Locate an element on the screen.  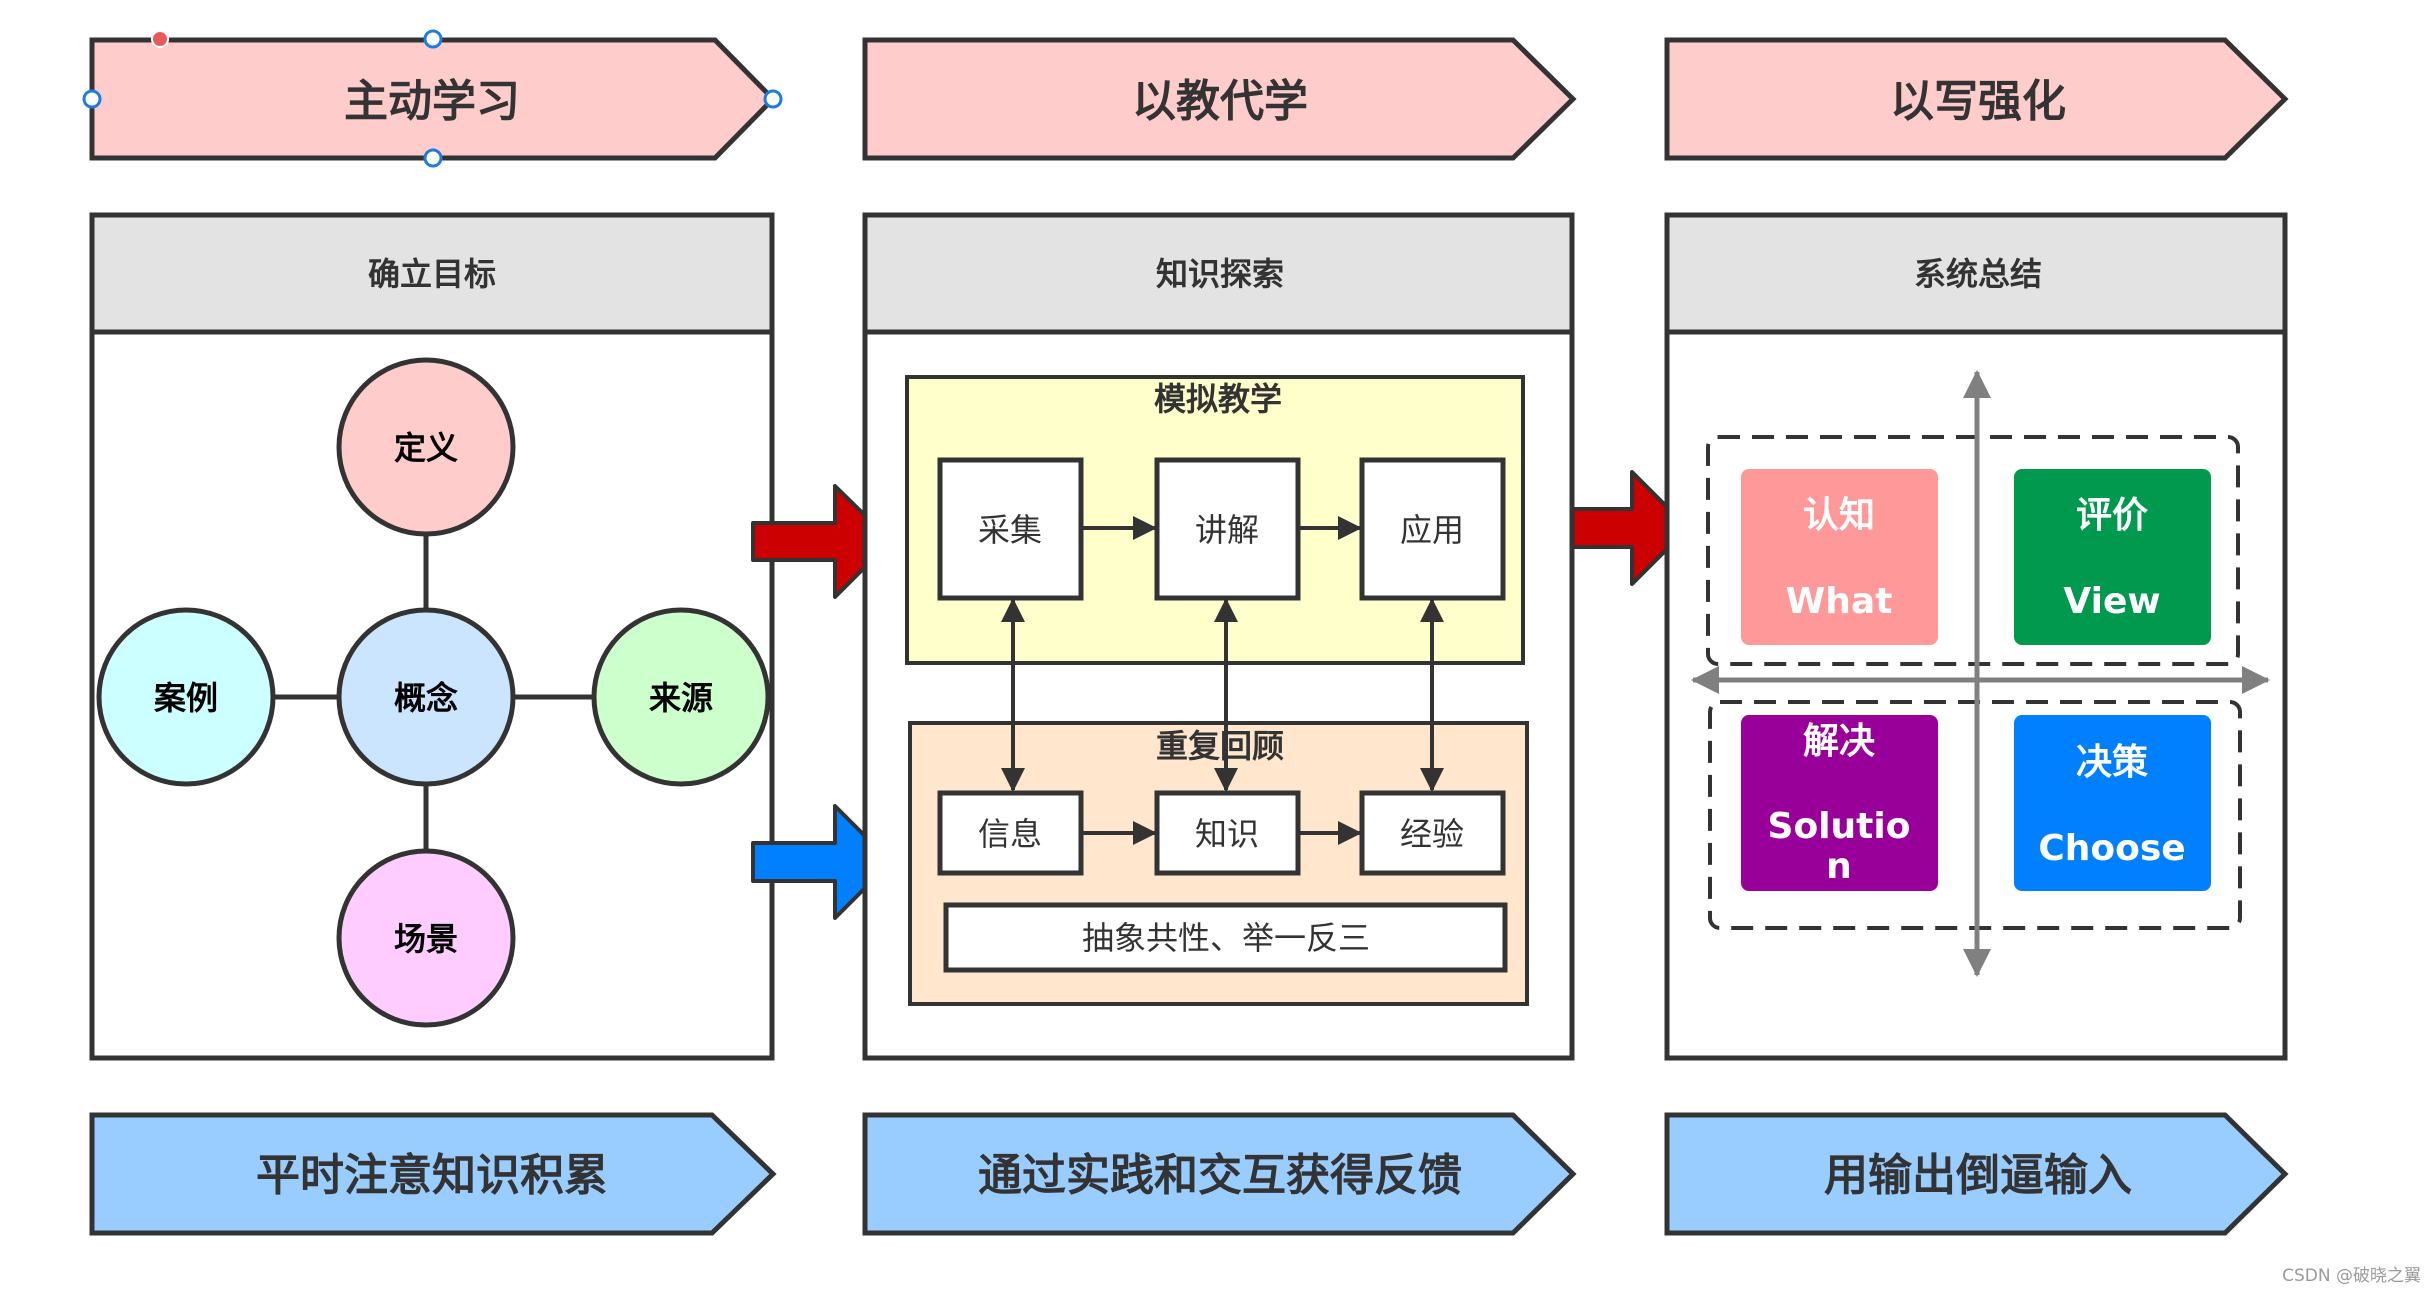
step-label: 采集 is located at coordinates (1010, 530).